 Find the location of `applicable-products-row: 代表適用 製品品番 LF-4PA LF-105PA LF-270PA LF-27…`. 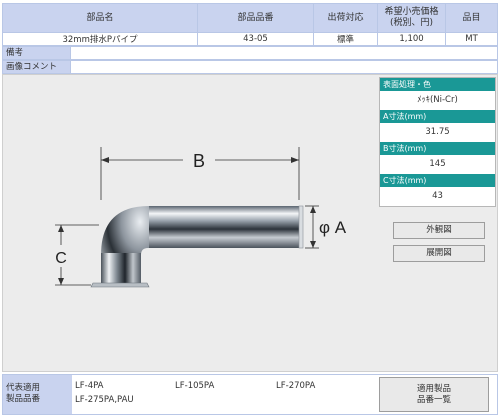

applicable-products-row: 代表適用 製品品番 LF-4PA LF-105PA LF-270PA LF-27… is located at coordinates (250, 394).